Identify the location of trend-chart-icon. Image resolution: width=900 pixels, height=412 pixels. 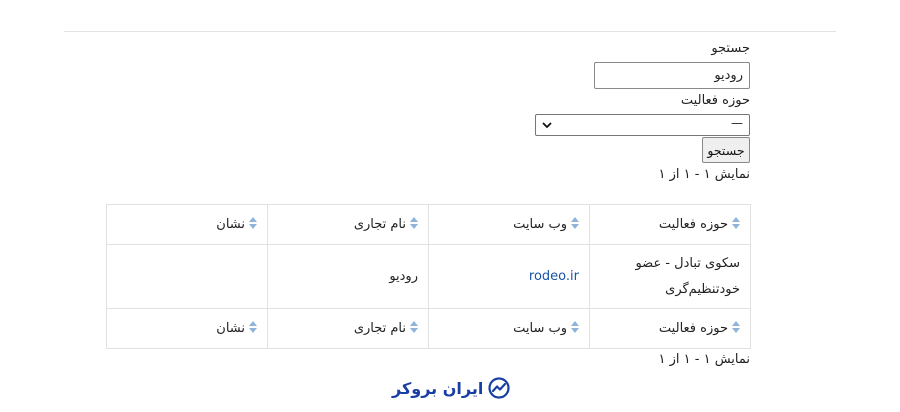
(499, 388).